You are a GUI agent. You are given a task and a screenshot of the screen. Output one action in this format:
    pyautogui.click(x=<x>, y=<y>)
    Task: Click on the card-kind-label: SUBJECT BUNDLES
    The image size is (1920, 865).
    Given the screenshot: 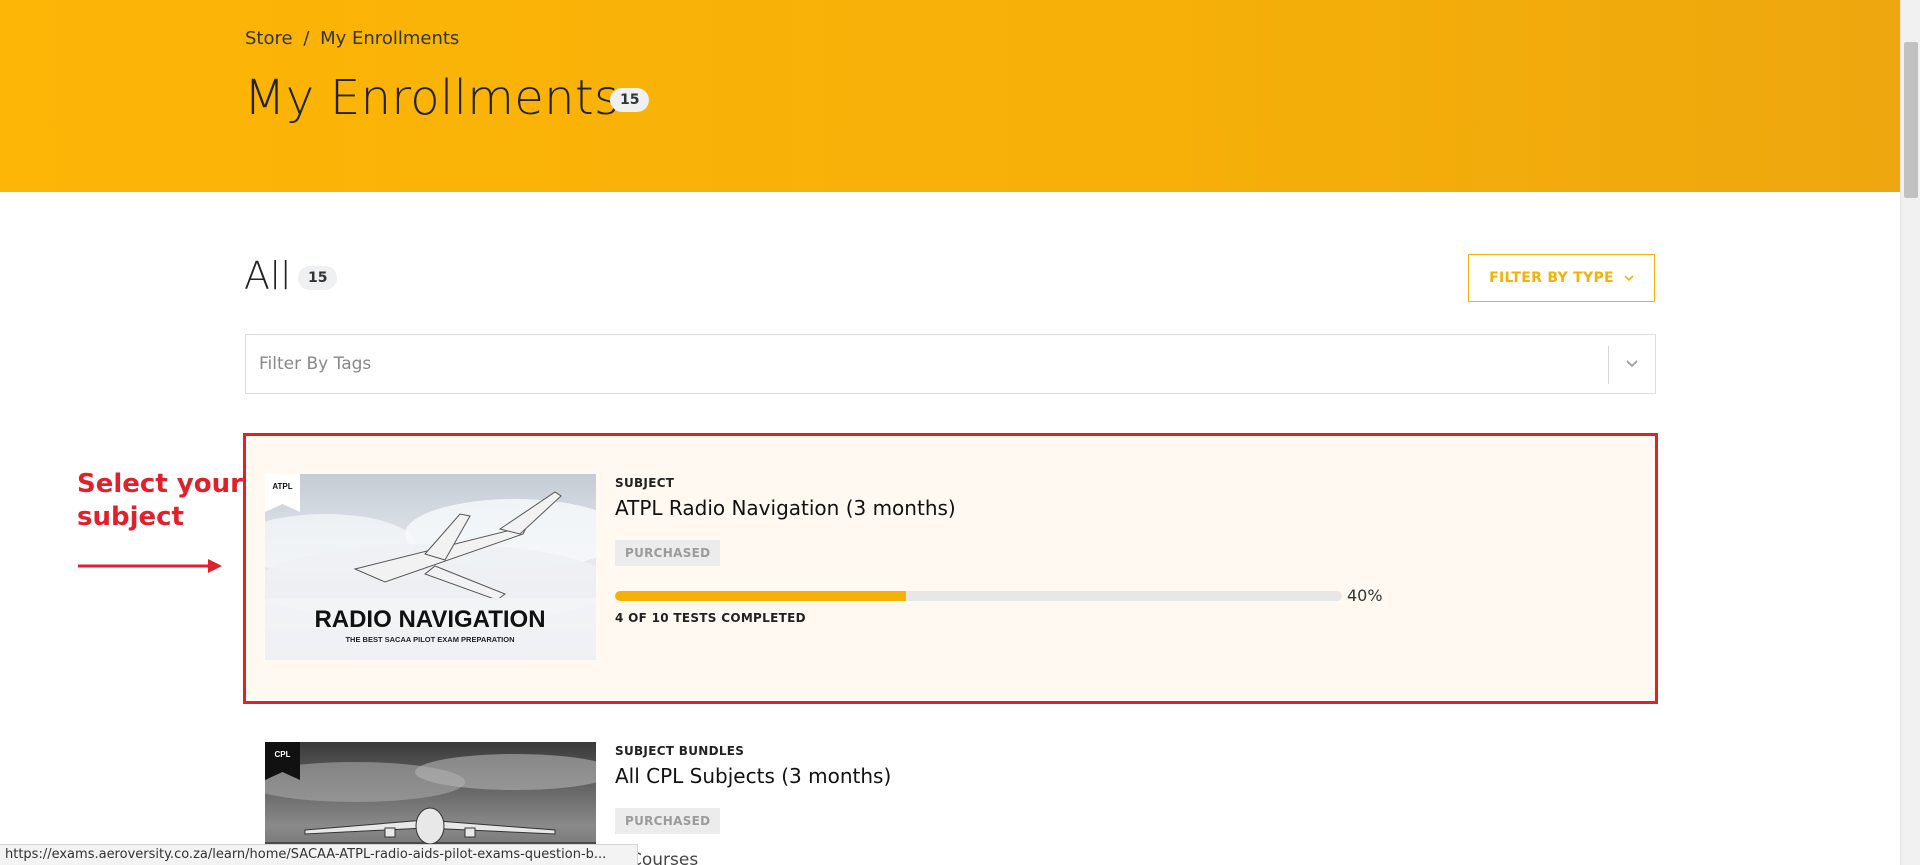 What is the action you would take?
    pyautogui.click(x=680, y=751)
    